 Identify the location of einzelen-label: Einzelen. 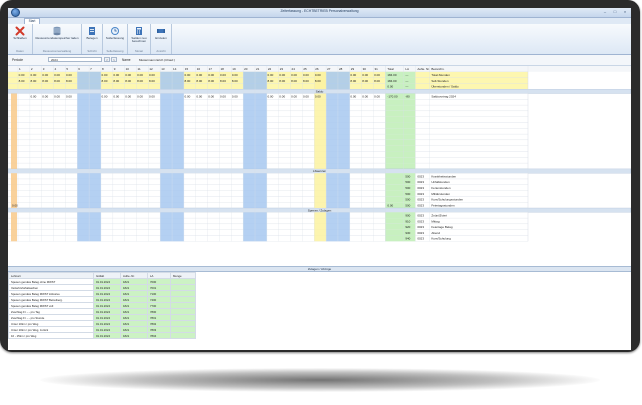
(161, 38).